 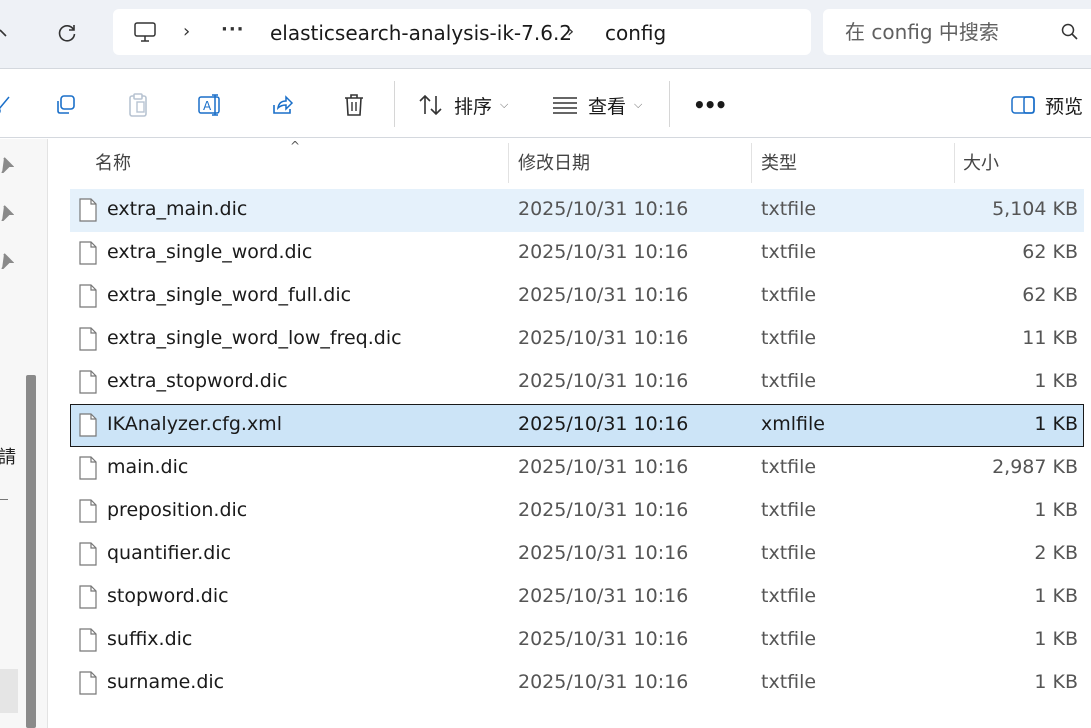 I want to click on nav-selected-item, so click(x=9, y=691).